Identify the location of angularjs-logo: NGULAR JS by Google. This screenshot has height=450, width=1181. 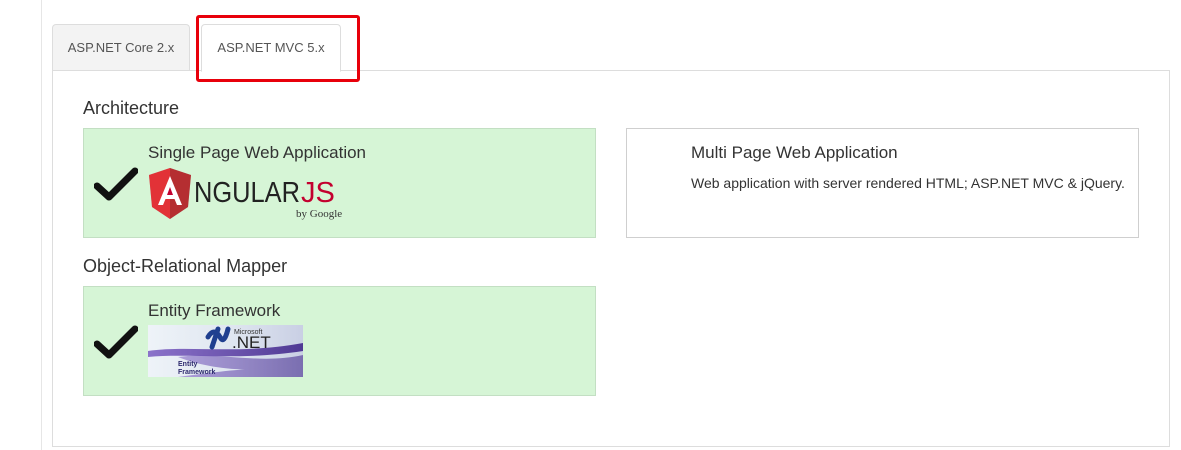
(245, 194).